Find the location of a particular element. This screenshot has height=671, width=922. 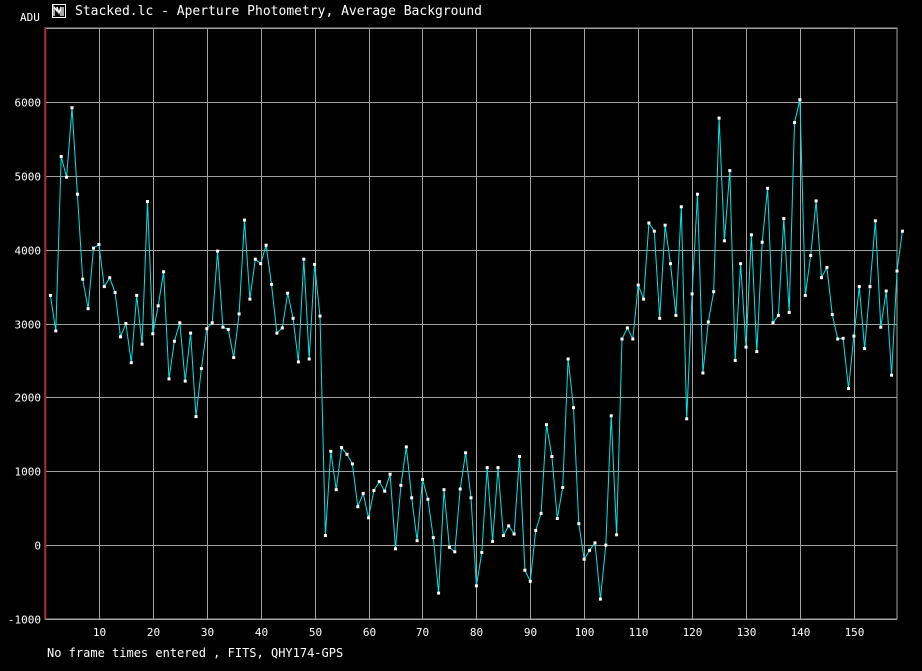

x-tick-label: 40 is located at coordinates (261, 632).